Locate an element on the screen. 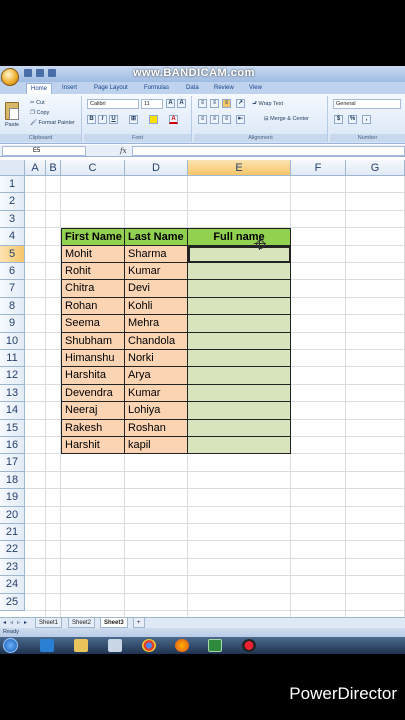 The height and width of the screenshot is (720, 405). align-middle-icon: ≡ is located at coordinates (214, 103).